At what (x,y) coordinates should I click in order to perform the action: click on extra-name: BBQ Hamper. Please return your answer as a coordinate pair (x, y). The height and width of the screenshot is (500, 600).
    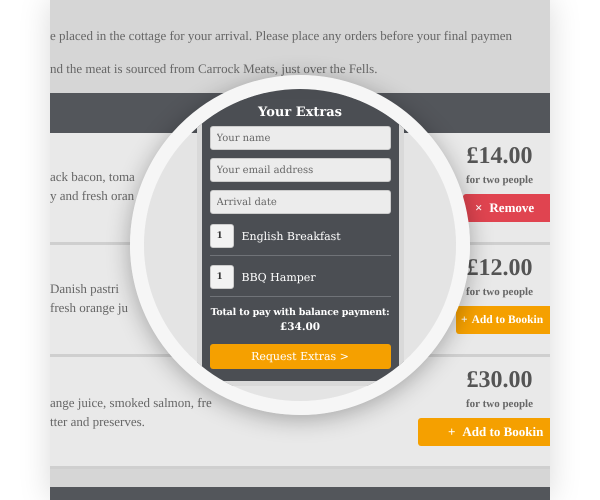
    Looking at the image, I should click on (279, 277).